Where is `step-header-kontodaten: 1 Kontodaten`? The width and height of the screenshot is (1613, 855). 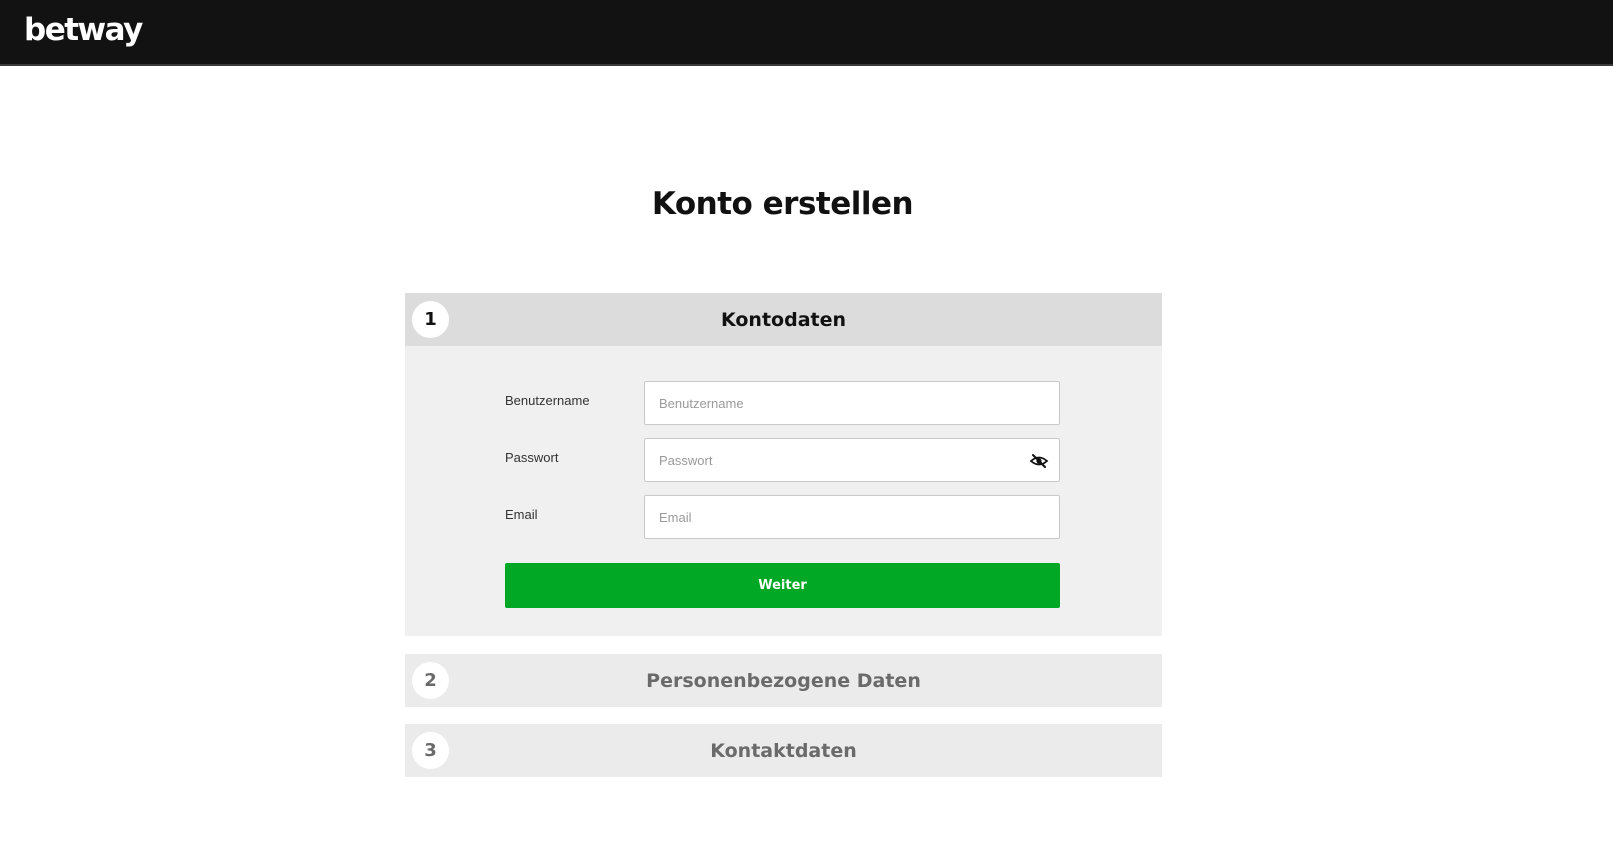 step-header-kontodaten: 1 Kontodaten is located at coordinates (783, 319).